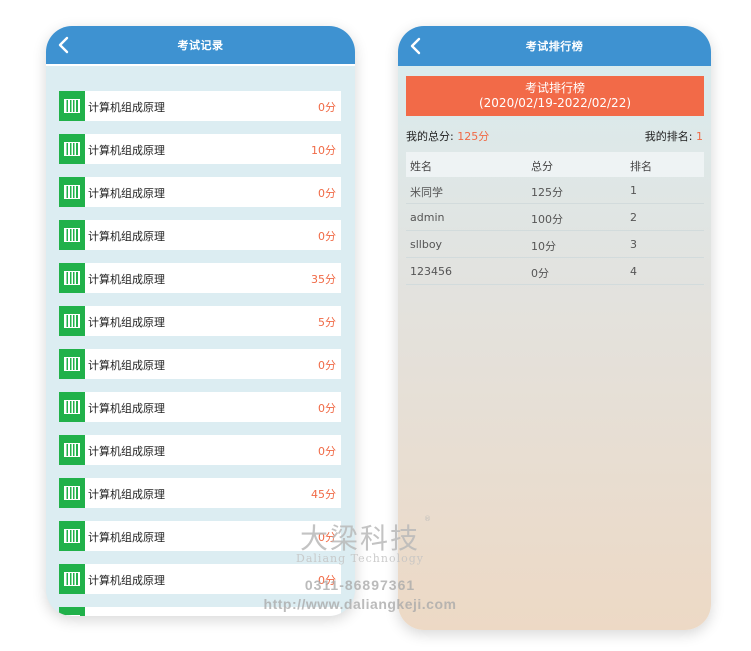 This screenshot has height=651, width=751. I want to click on record-score: 45分, so click(323, 494).